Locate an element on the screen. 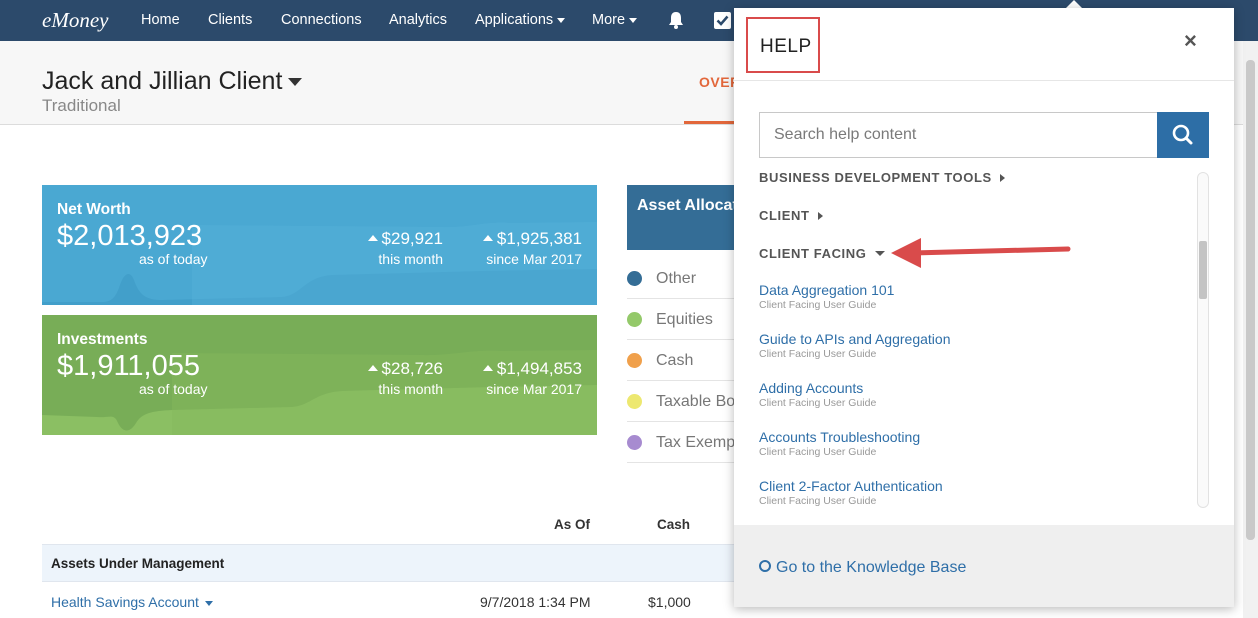 The width and height of the screenshot is (1258, 618). allocation-label: Equities is located at coordinates (684, 319).